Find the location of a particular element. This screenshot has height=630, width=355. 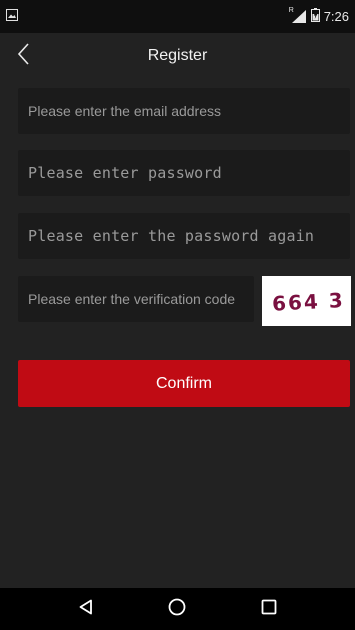

nav-back-button is located at coordinates (86, 609).